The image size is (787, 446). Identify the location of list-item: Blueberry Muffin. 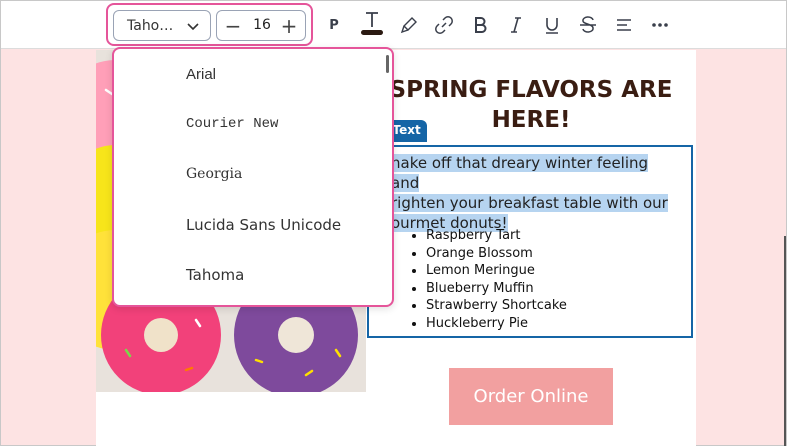
(496, 289).